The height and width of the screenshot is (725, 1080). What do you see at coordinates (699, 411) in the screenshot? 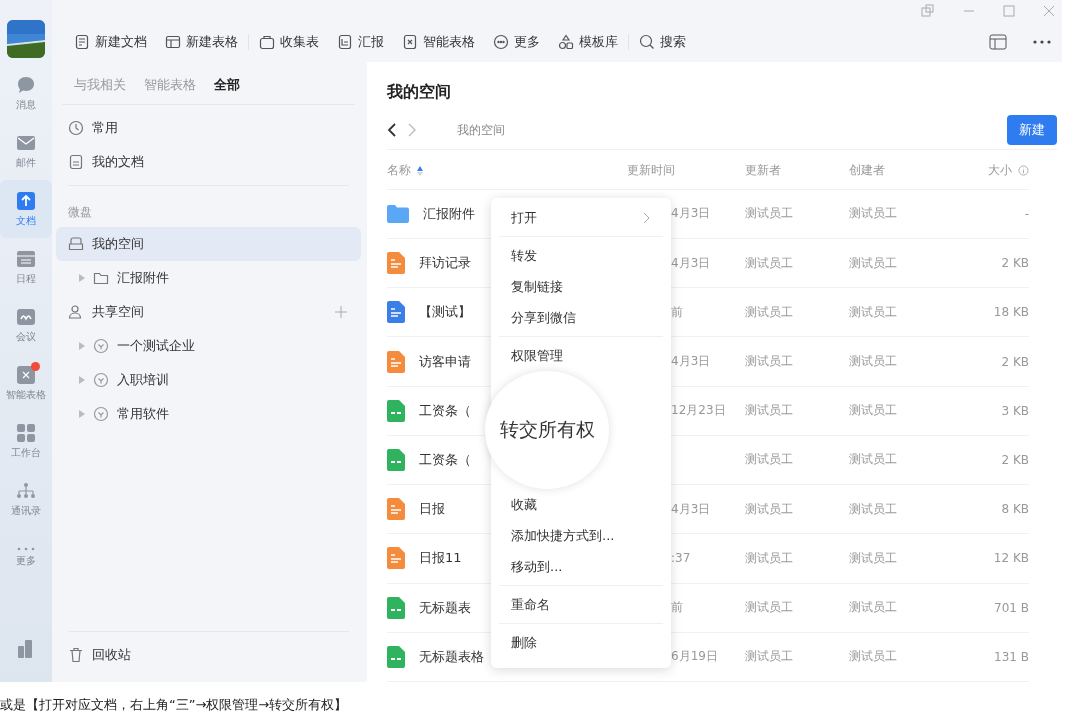
I see `table-cell-text: 12月23日` at bounding box center [699, 411].